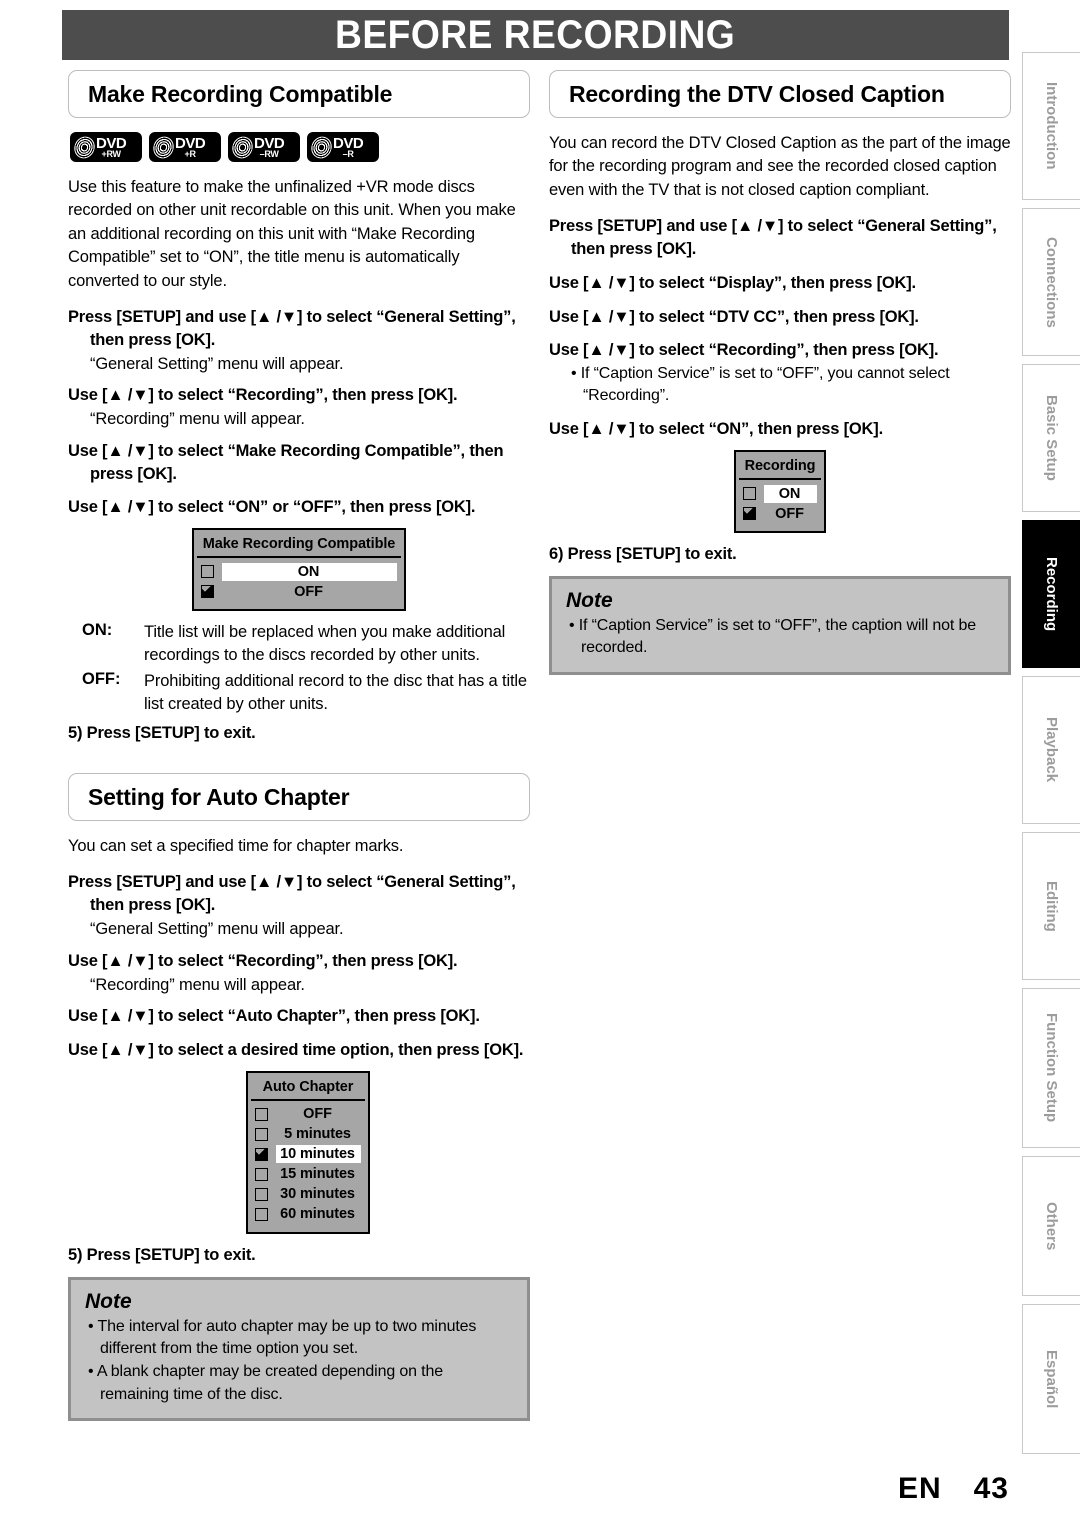  I want to click on sidebar-item-playback: Playback, so click(1051, 750).